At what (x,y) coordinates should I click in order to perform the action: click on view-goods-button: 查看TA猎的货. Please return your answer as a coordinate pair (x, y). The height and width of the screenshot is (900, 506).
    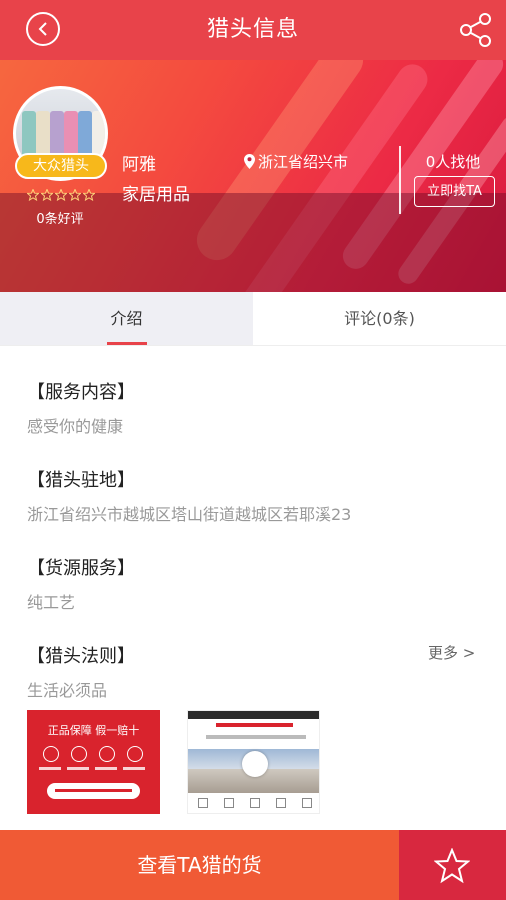
    Looking at the image, I should click on (199, 865).